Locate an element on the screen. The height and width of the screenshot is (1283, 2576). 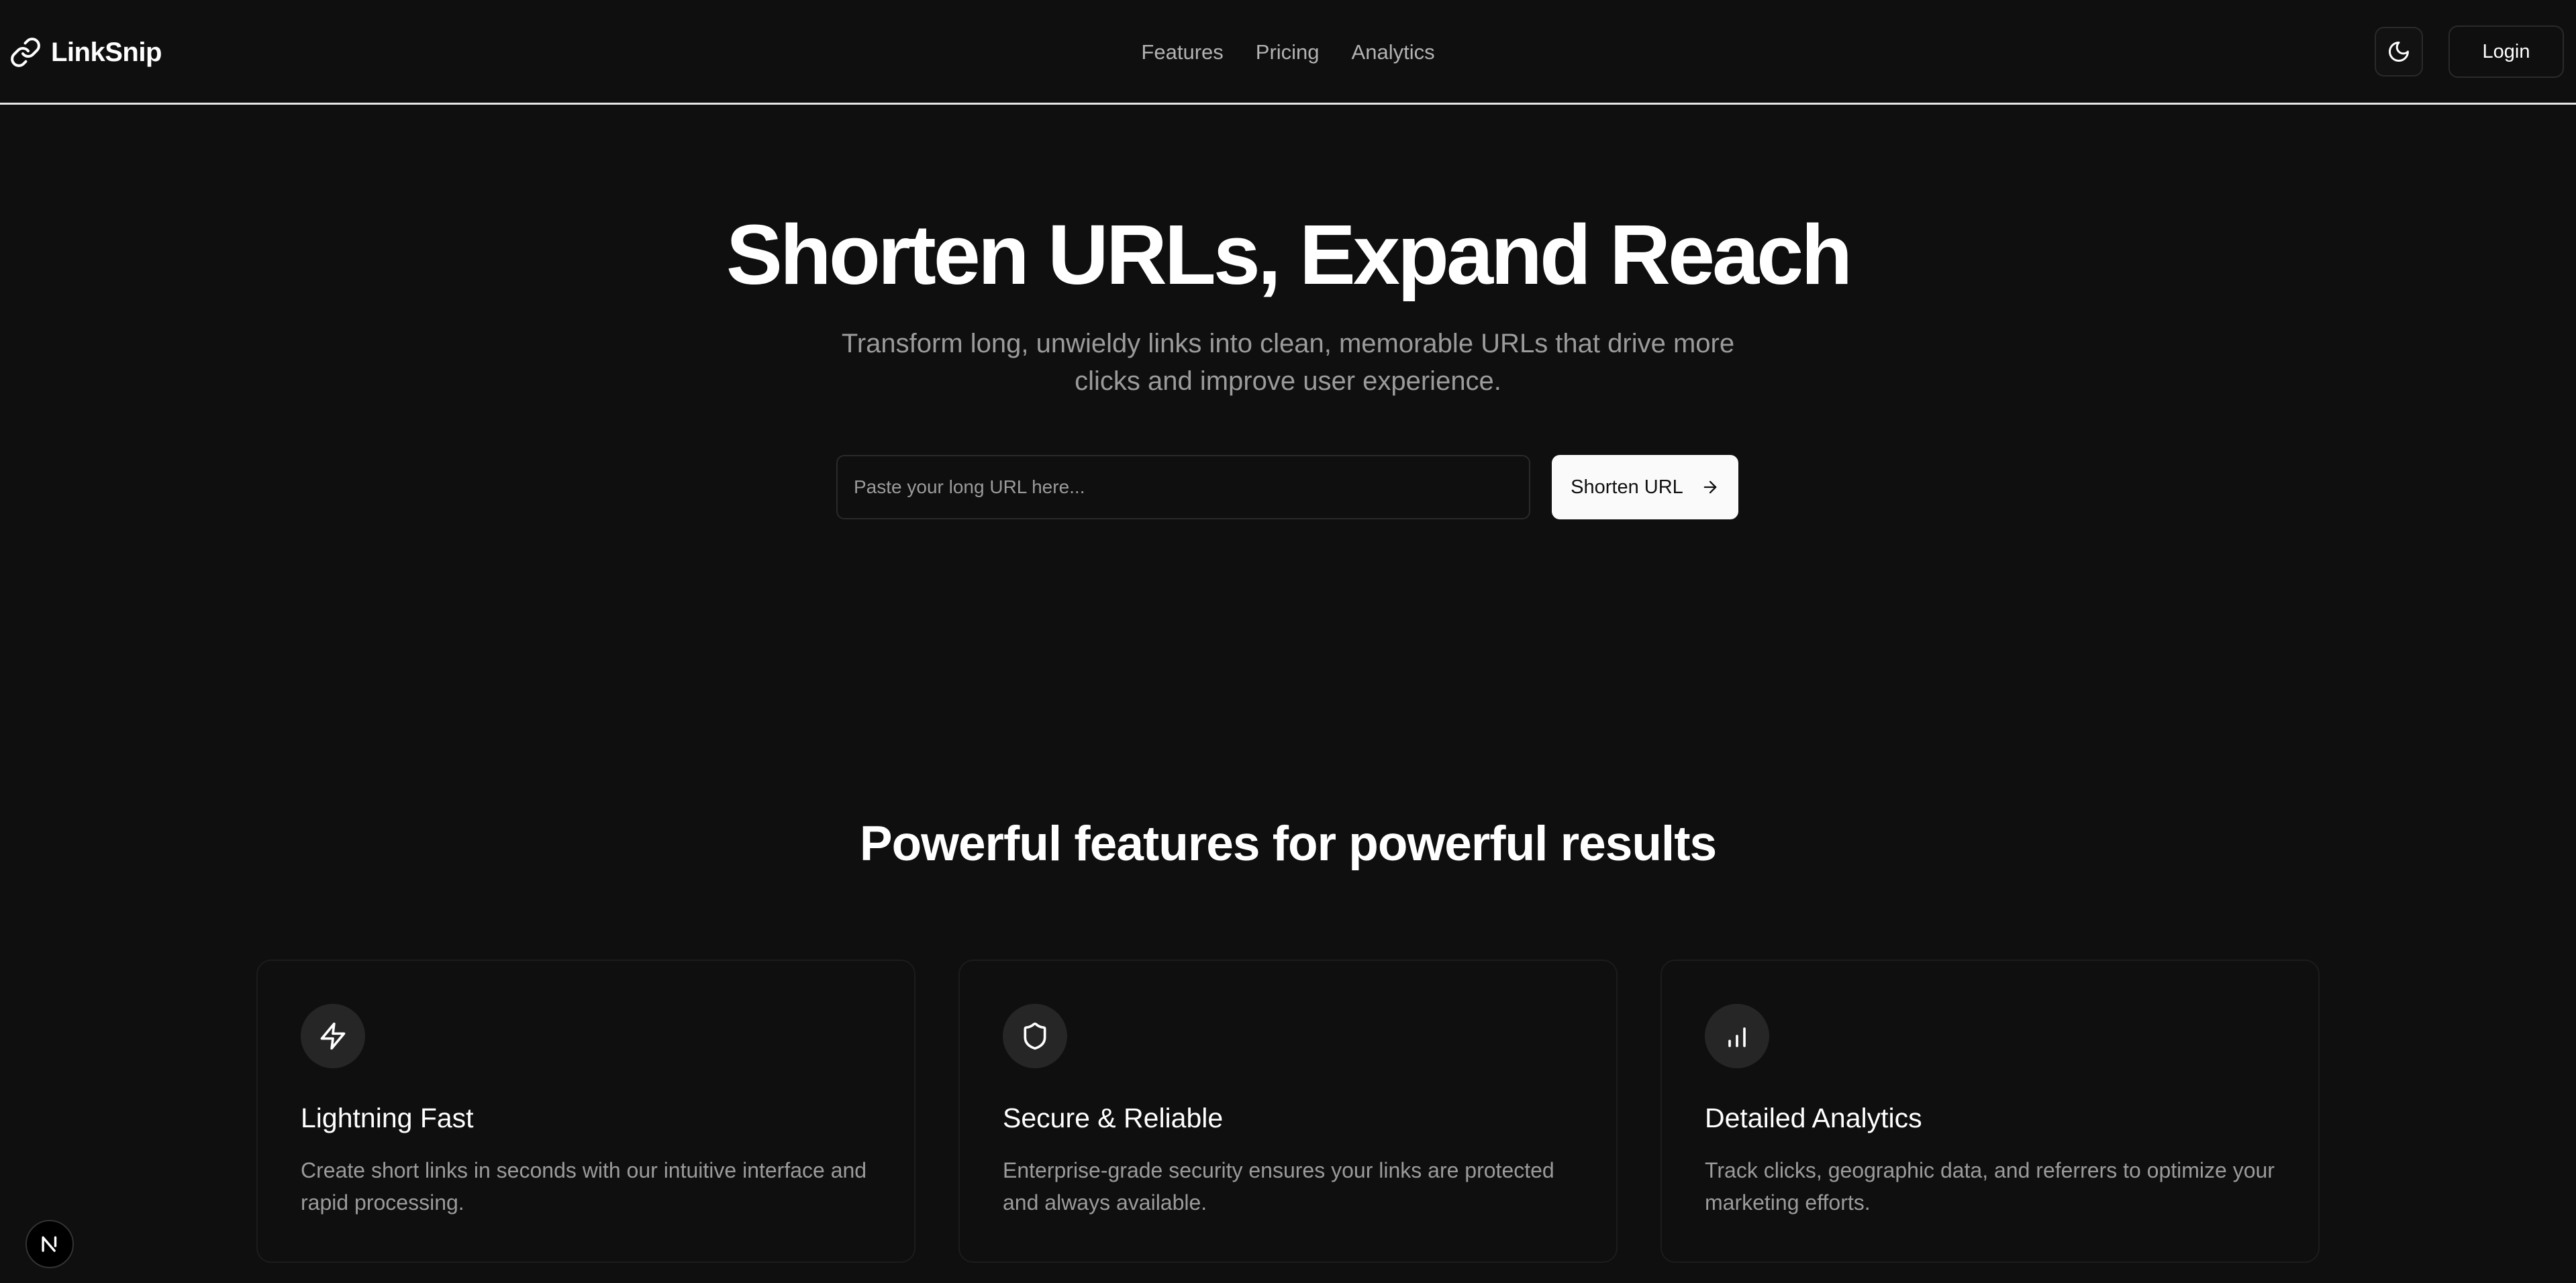
main-nav: Features Pricing Analytics is located at coordinates (1288, 52).